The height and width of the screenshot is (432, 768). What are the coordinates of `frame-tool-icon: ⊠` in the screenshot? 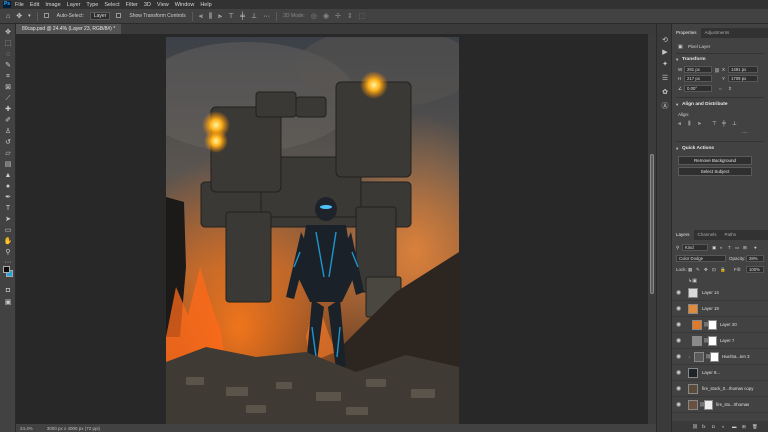 It's located at (8, 87).